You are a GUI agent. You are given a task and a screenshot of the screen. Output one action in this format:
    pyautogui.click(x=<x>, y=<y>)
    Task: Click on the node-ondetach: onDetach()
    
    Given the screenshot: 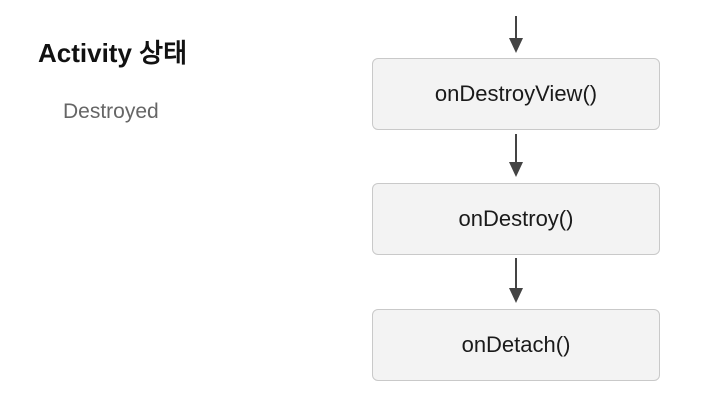 What is the action you would take?
    pyautogui.click(x=516, y=345)
    